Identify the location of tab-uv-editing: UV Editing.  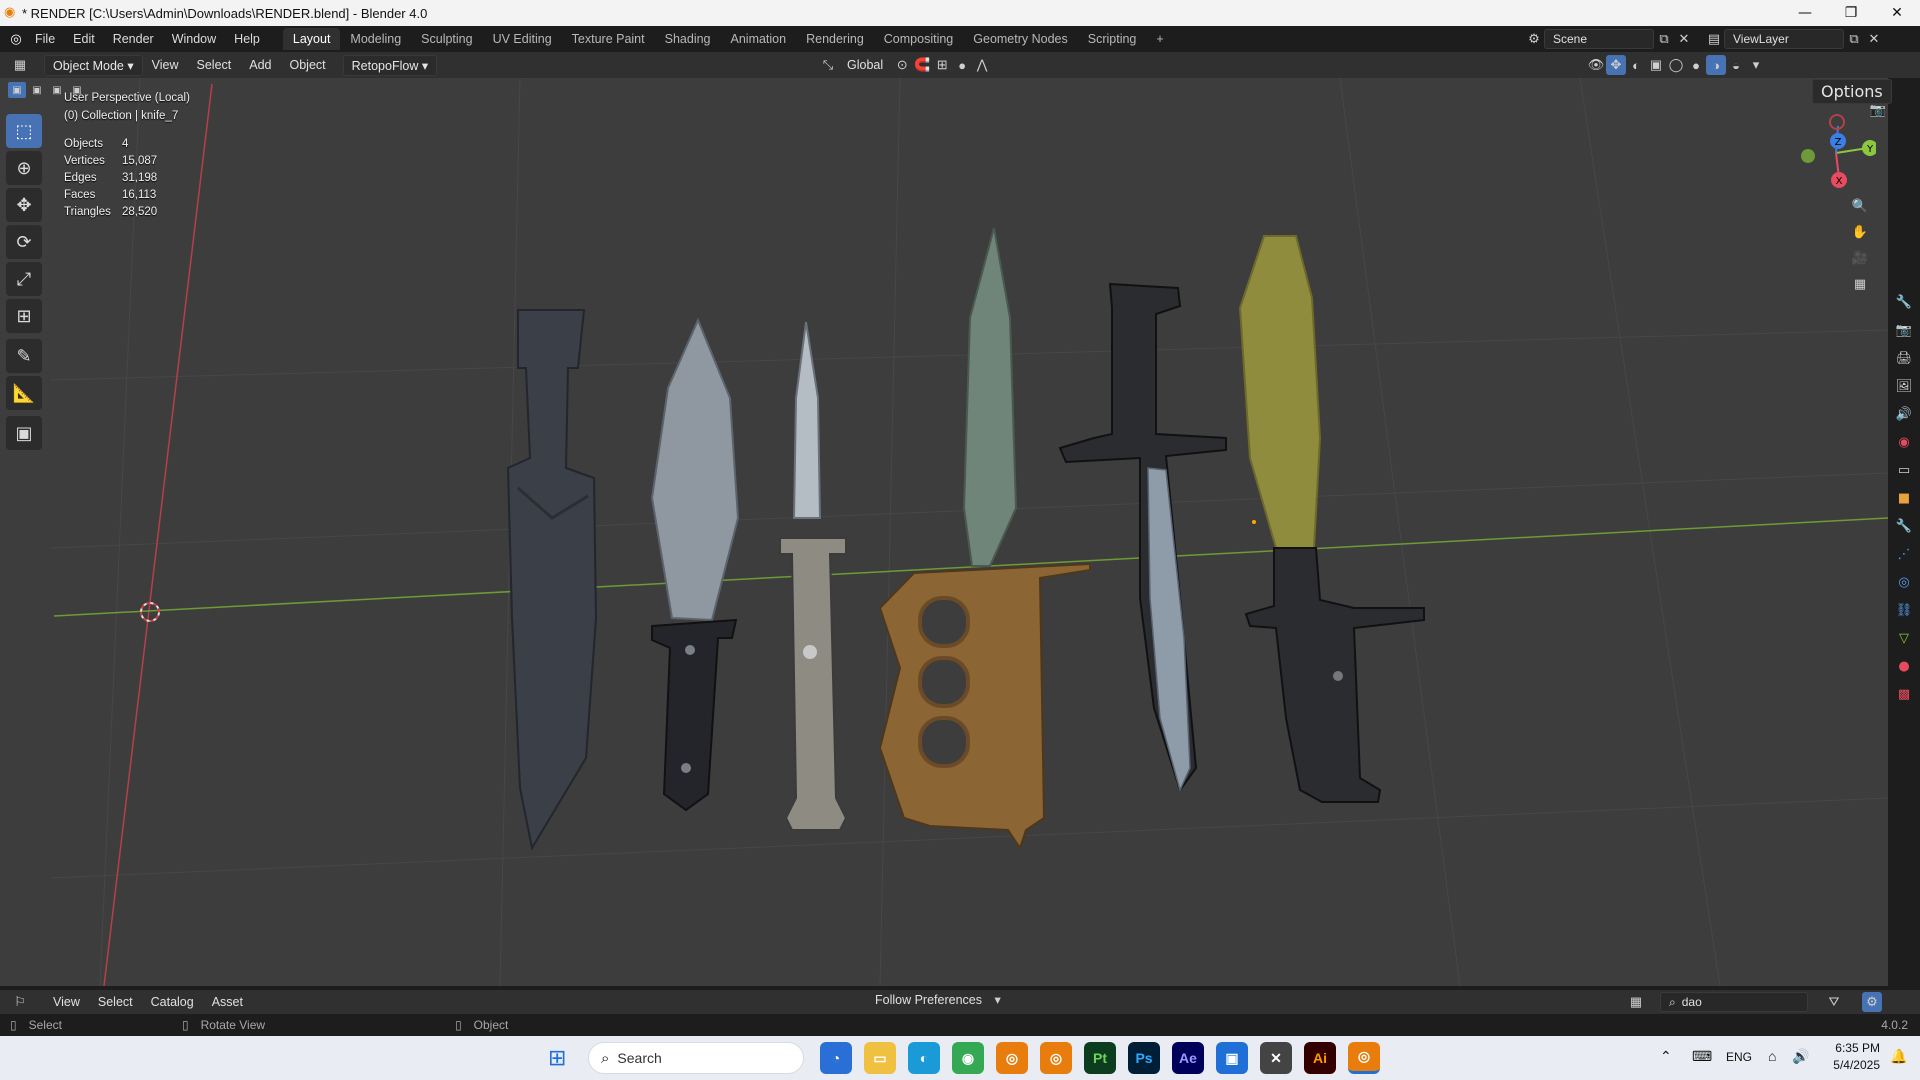
(522, 39).